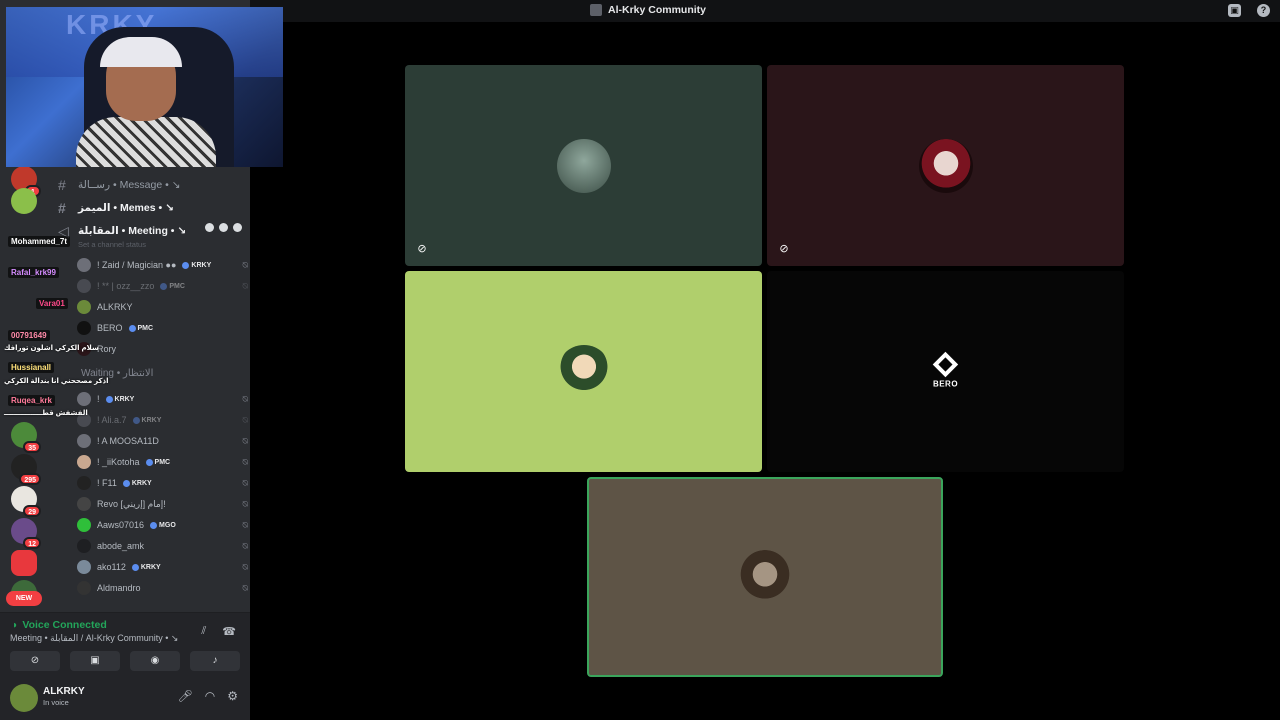  Describe the element at coordinates (31, 400) in the screenshot. I see `chat-username-text: Ruqea_krk` at that location.